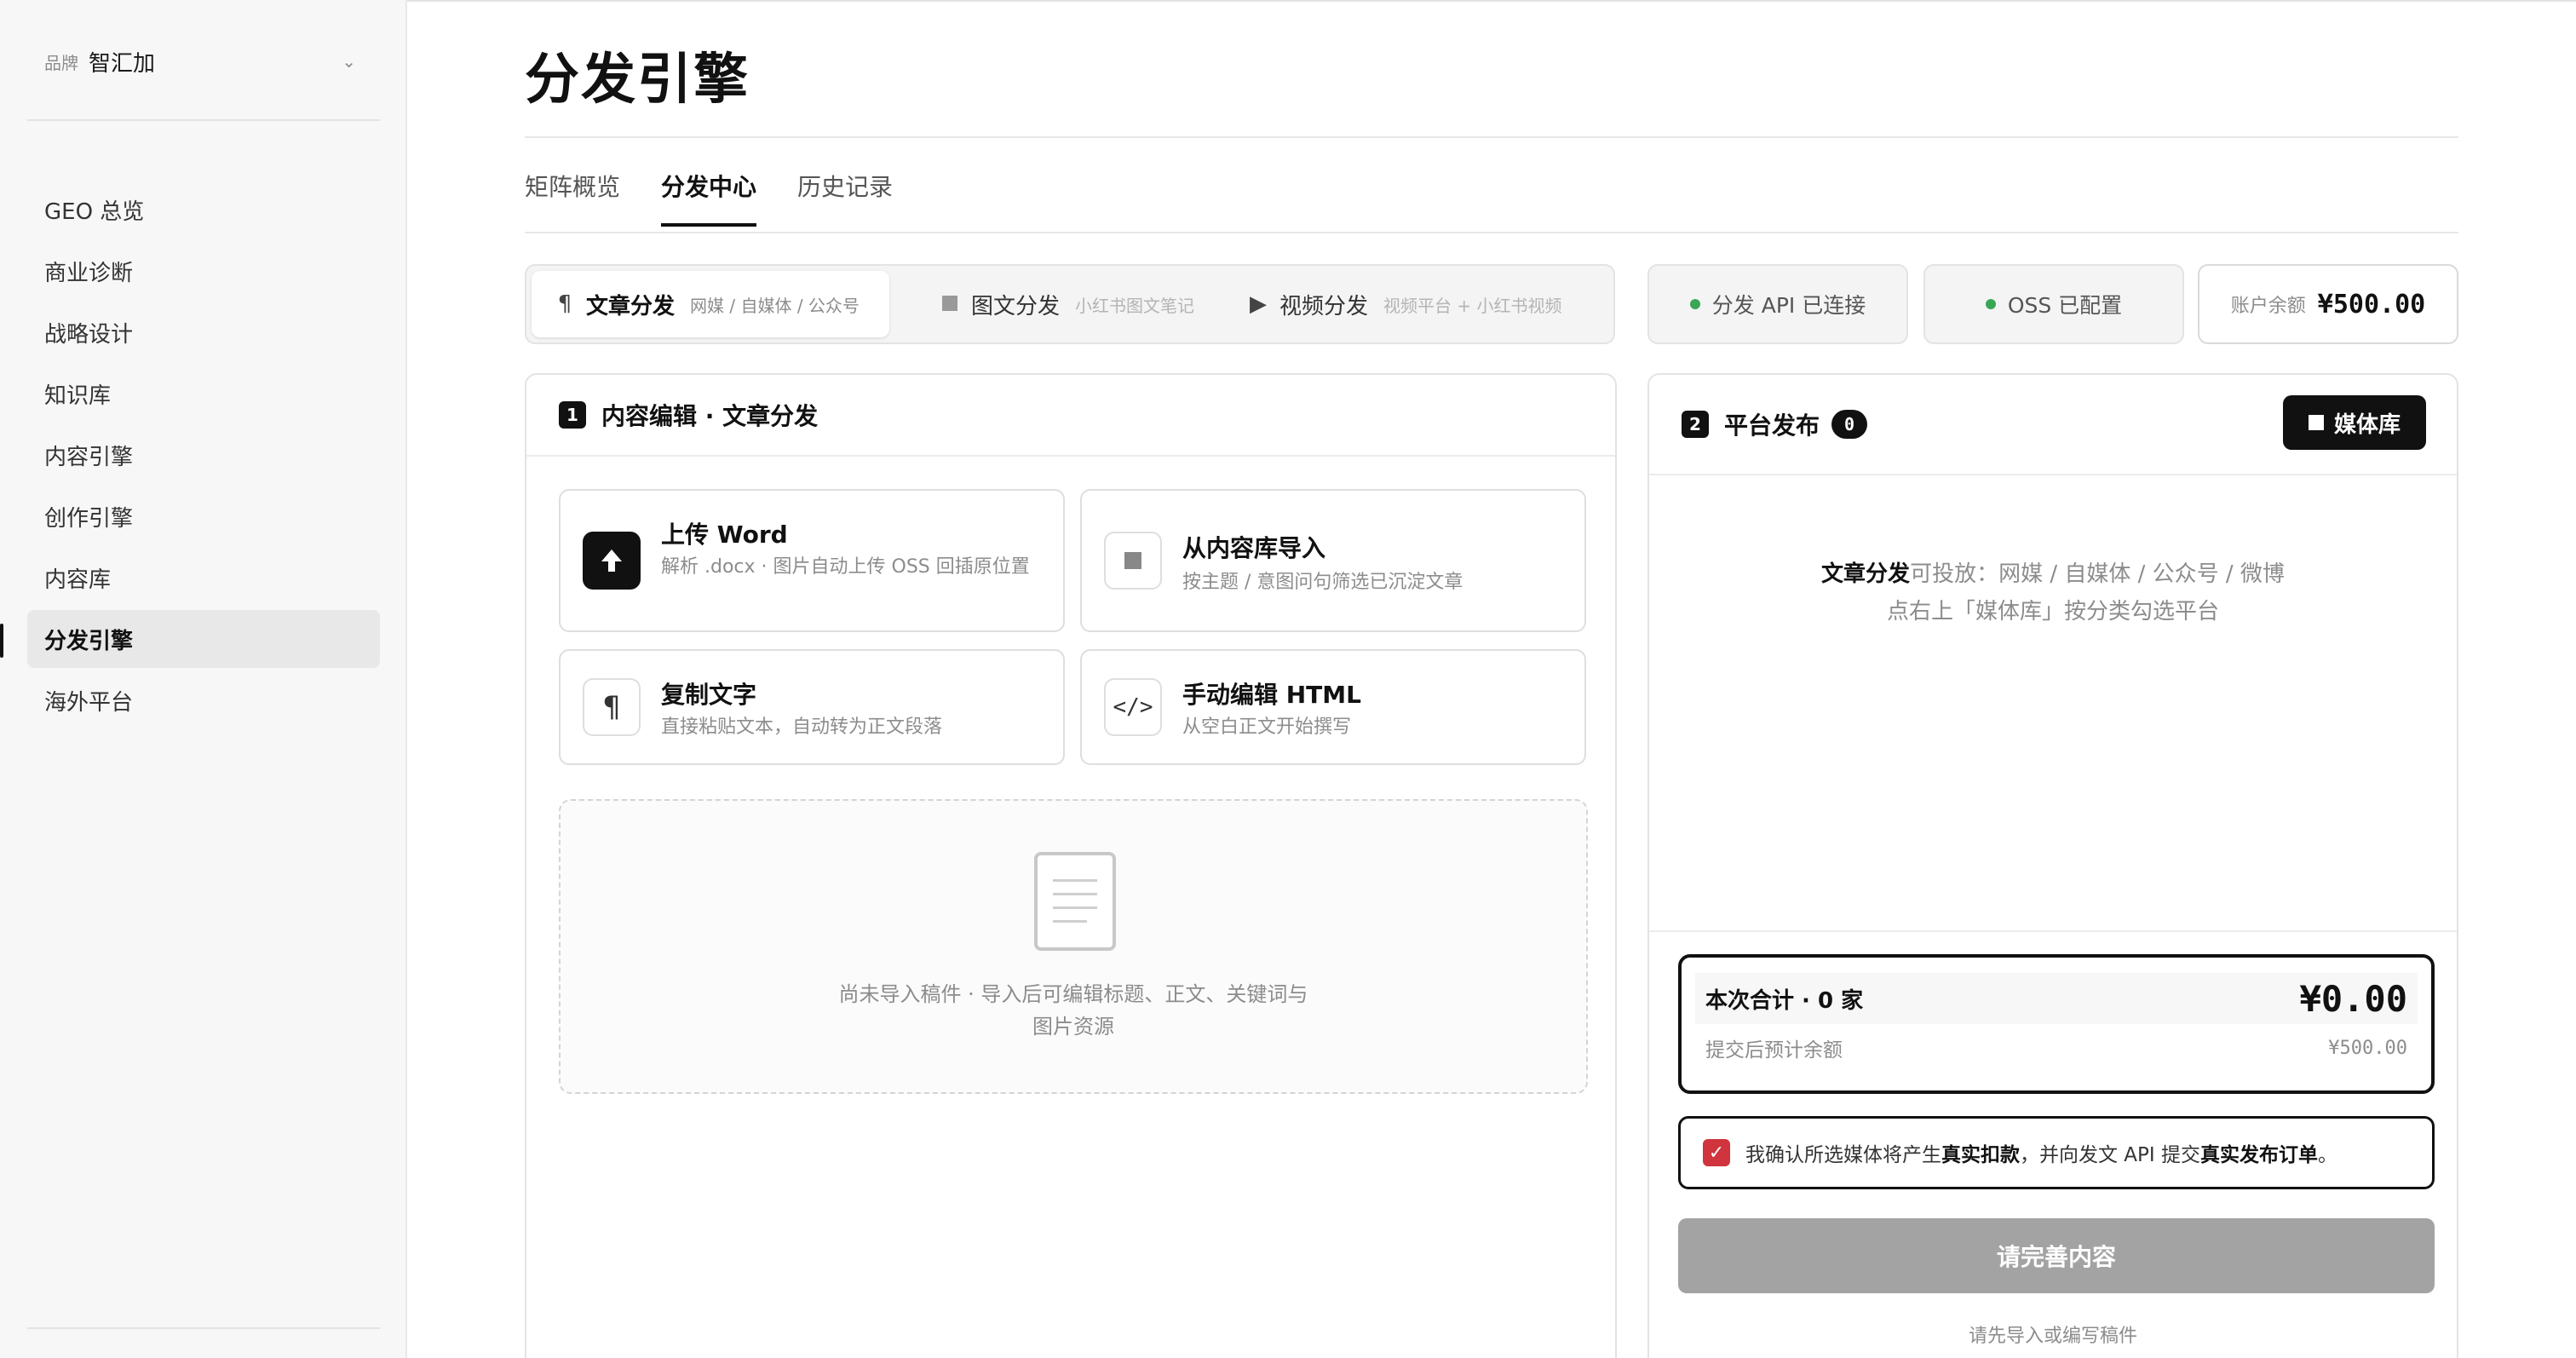 Image resolution: width=2576 pixels, height=1358 pixels. Describe the element at coordinates (2353, 998) in the screenshot. I see `total-value: ¥0.00` at that location.